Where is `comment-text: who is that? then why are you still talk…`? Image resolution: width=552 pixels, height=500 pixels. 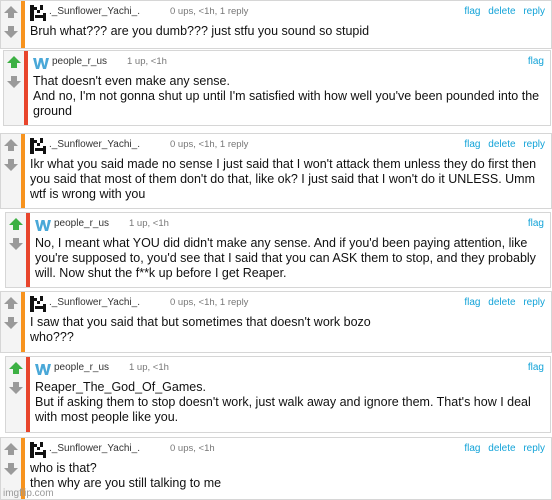
comment-text: who is that? then why are you still talk… is located at coordinates (286, 476).